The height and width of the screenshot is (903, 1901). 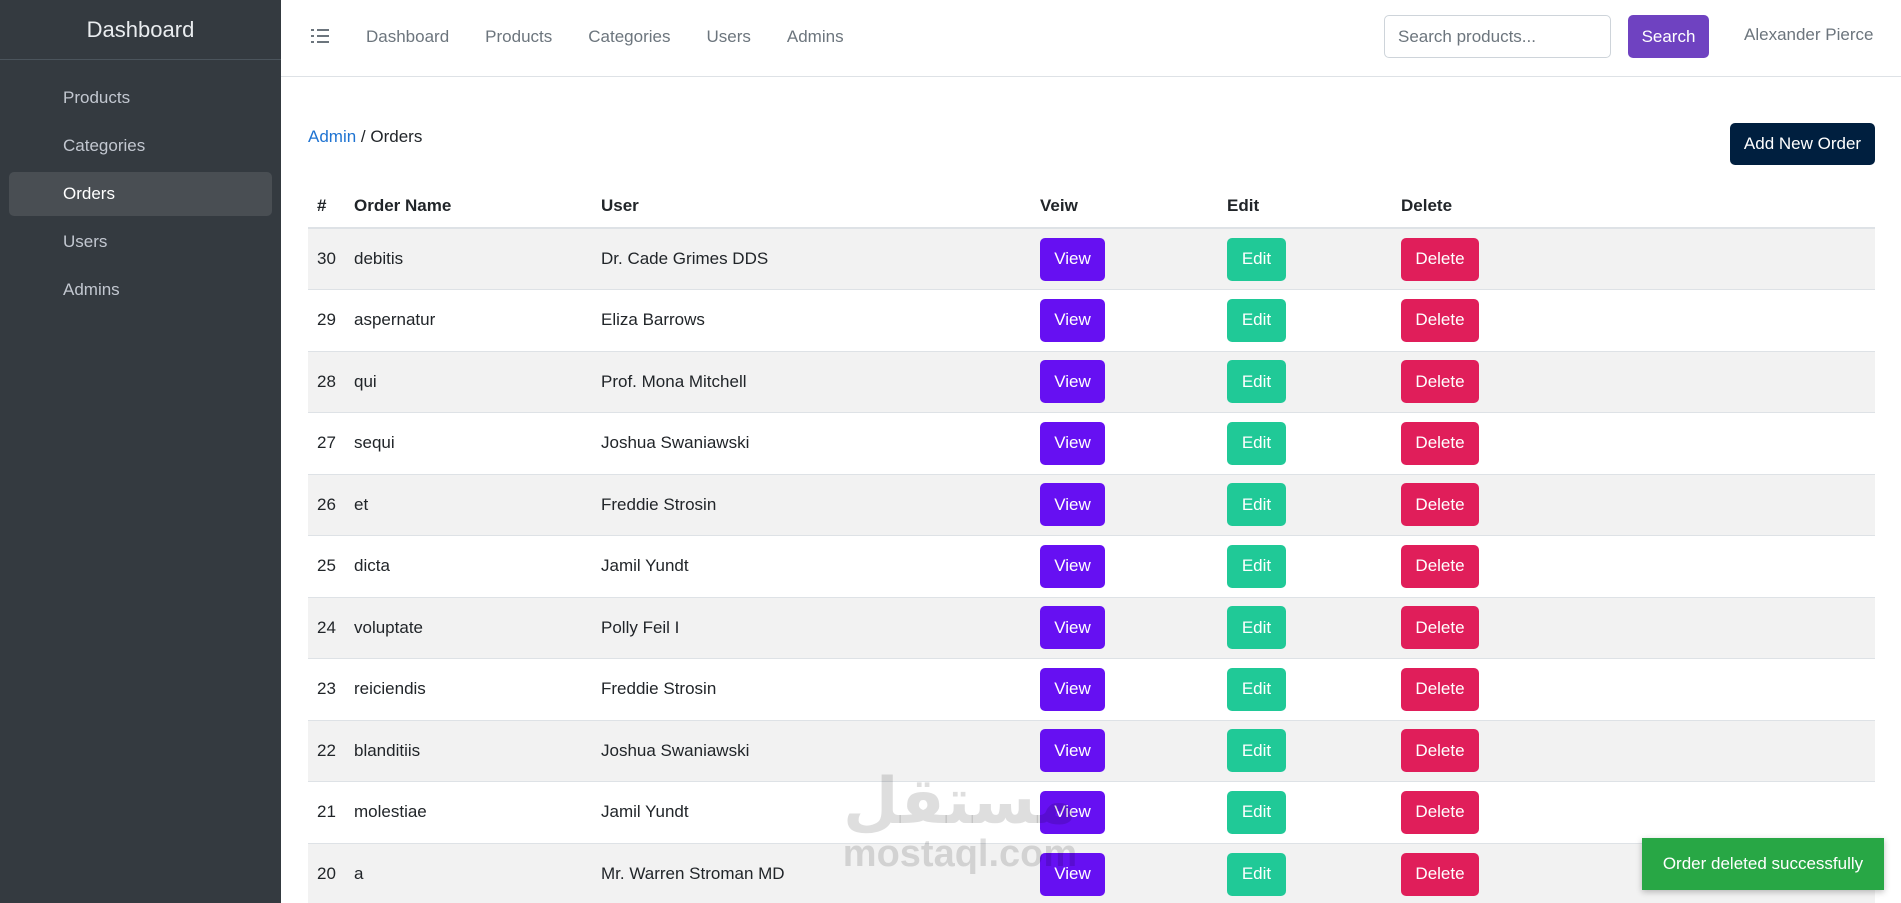 I want to click on header-edit: Edit, so click(x=1305, y=207).